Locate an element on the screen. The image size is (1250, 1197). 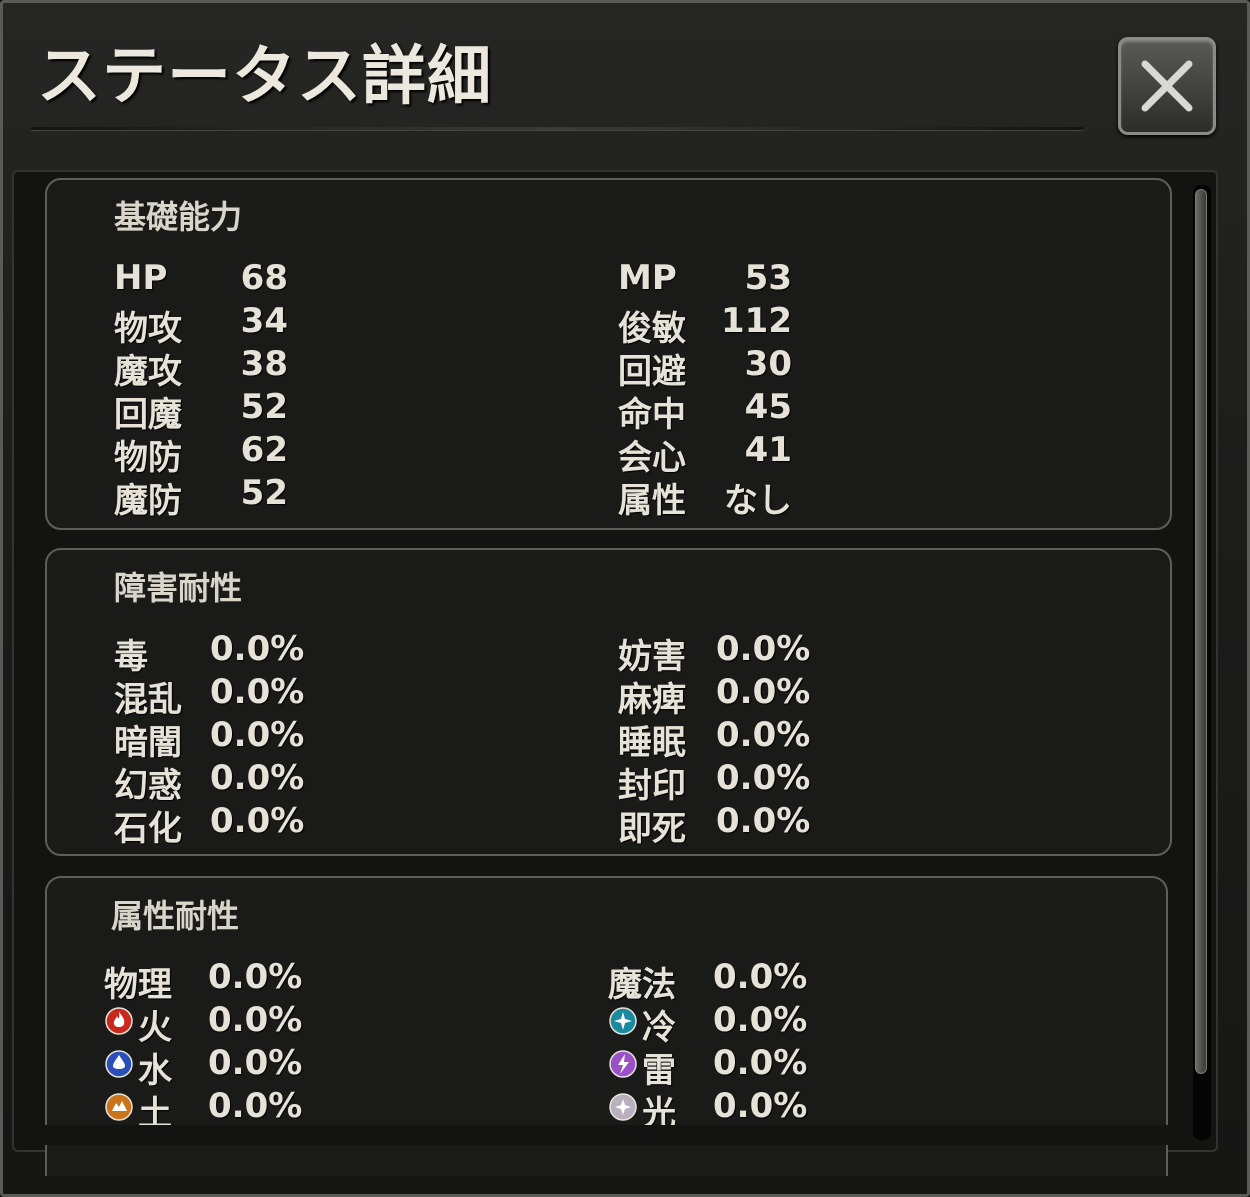
scrollbar-thumb is located at coordinates (1201, 631).